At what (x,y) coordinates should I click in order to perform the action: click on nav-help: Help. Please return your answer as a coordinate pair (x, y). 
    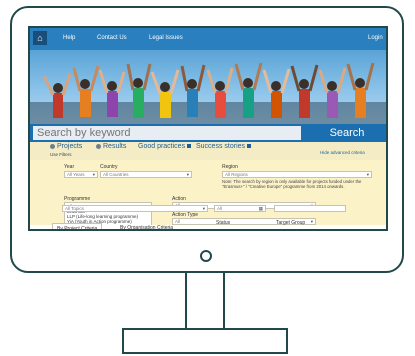
    Looking at the image, I should click on (69, 38).